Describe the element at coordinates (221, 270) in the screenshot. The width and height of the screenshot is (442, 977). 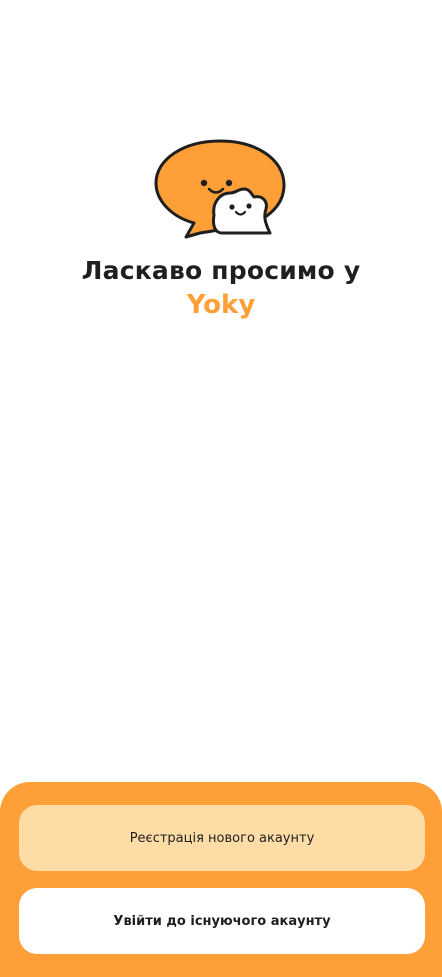
I see `welcome-title: Ласкаво просимо у` at that location.